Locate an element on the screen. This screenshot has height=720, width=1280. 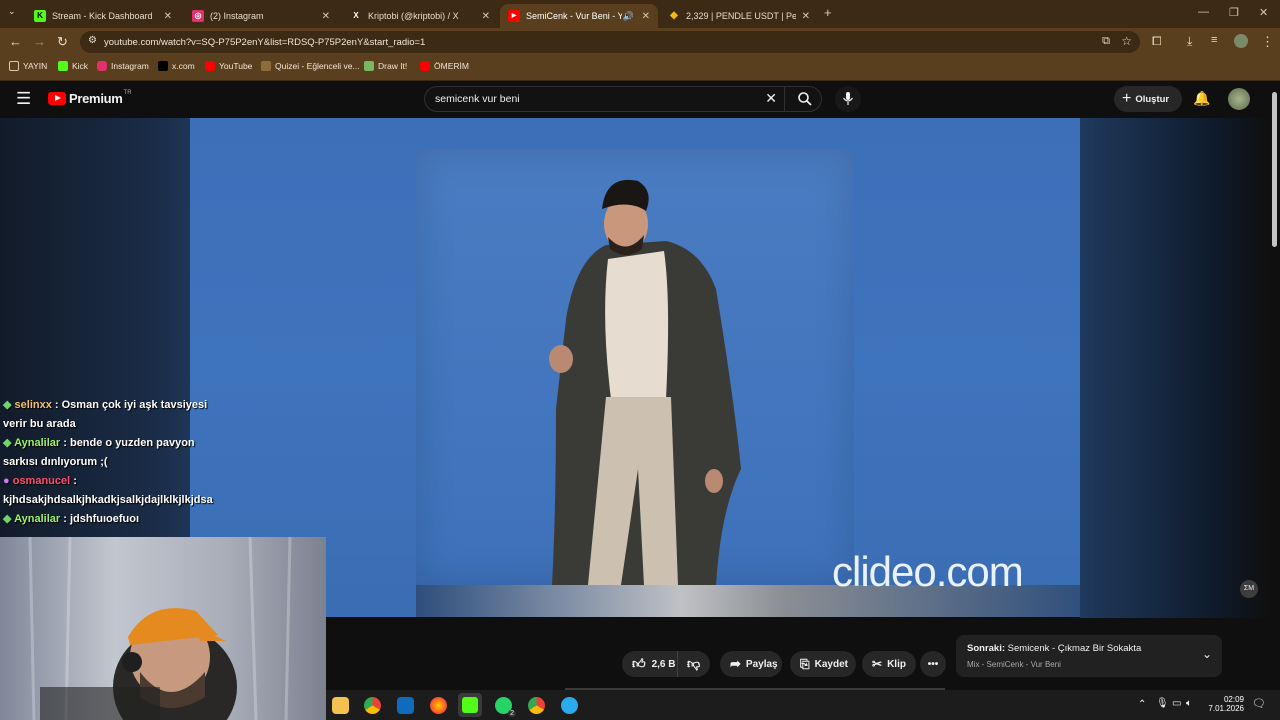
network-icon: ▭ is located at coordinates (1176, 703).